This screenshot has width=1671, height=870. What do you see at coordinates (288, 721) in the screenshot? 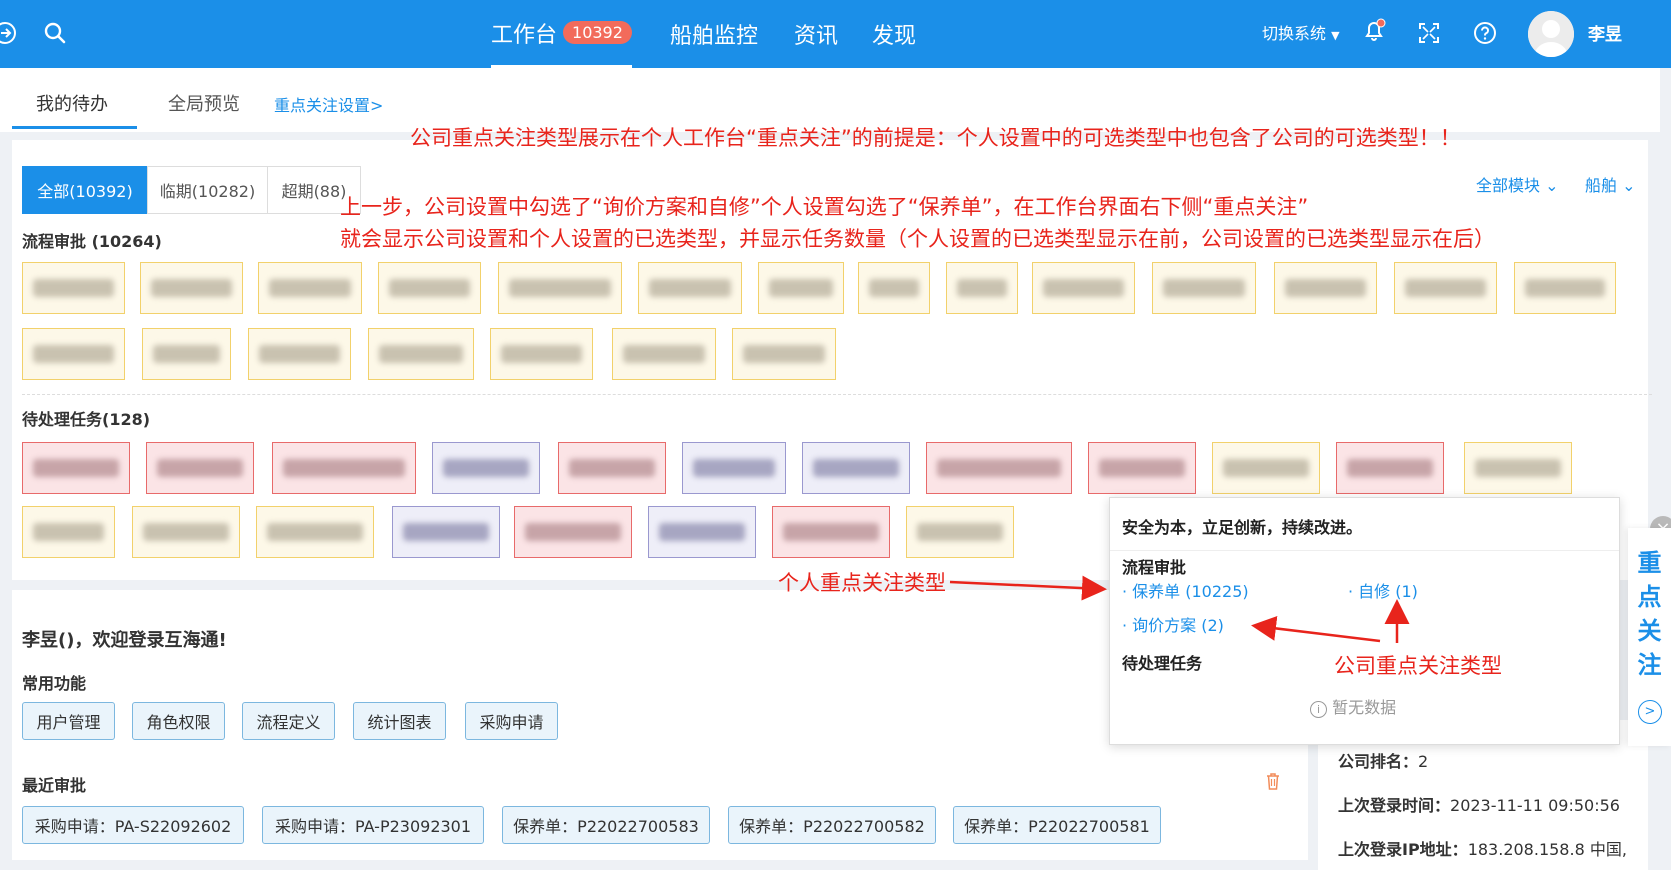
I see `function-process-definition: 流程定义` at bounding box center [288, 721].